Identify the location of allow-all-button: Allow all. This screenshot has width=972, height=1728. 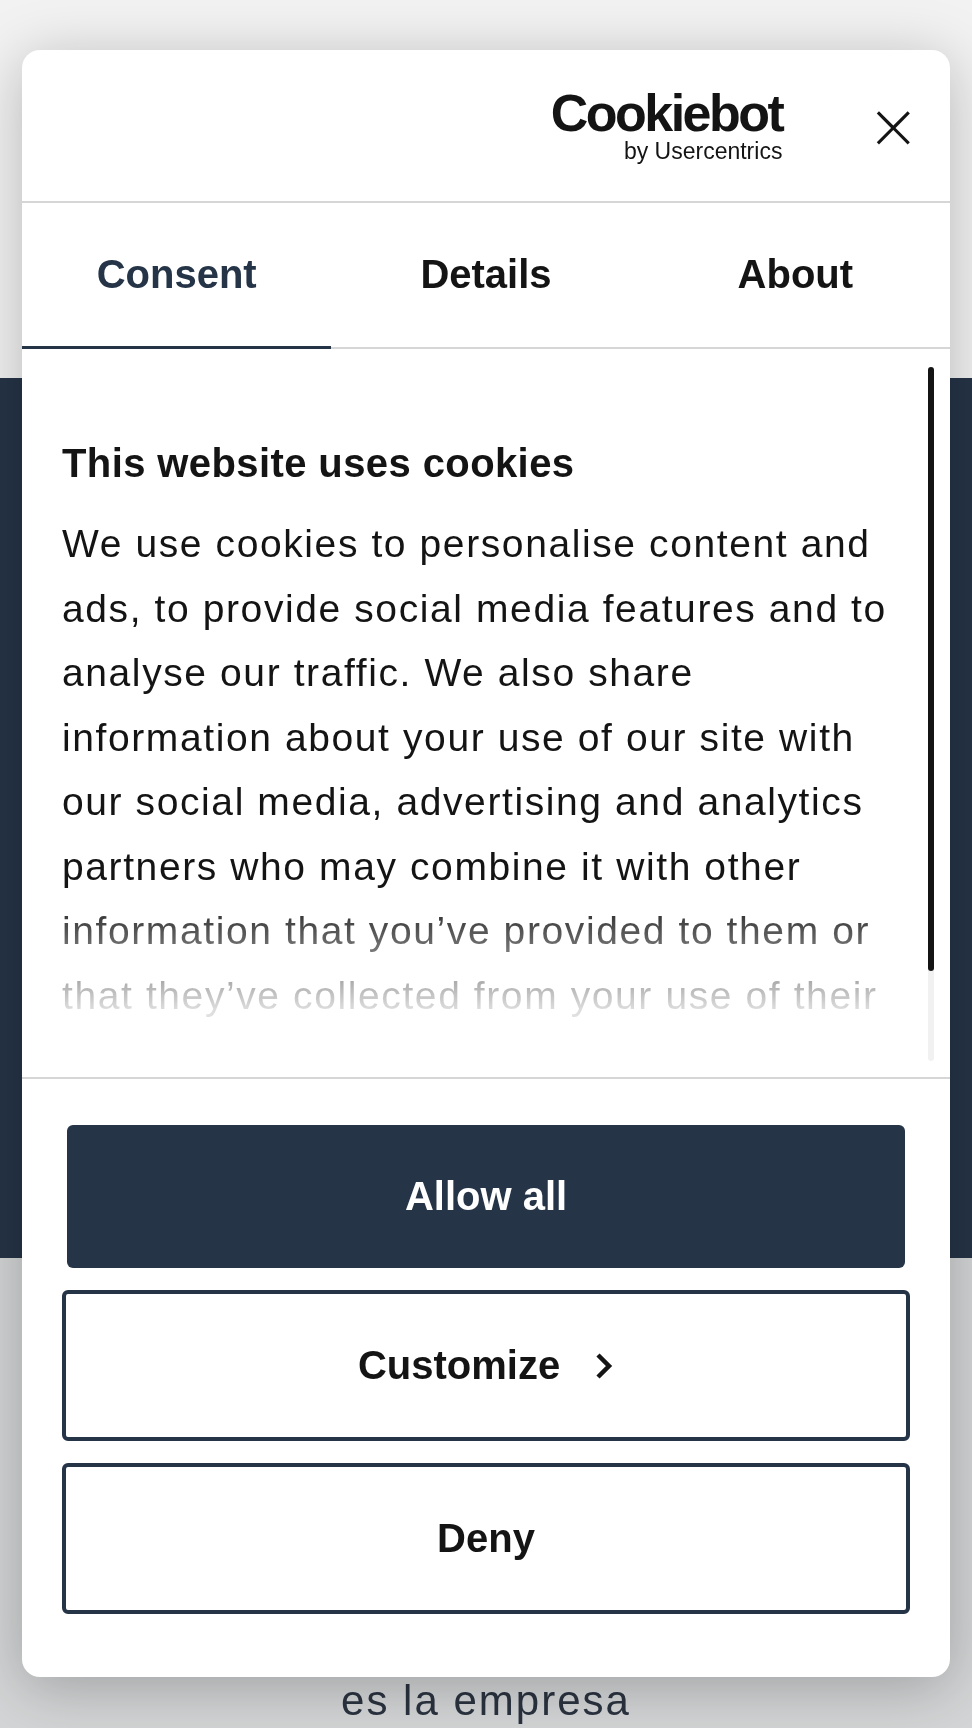
(486, 1196).